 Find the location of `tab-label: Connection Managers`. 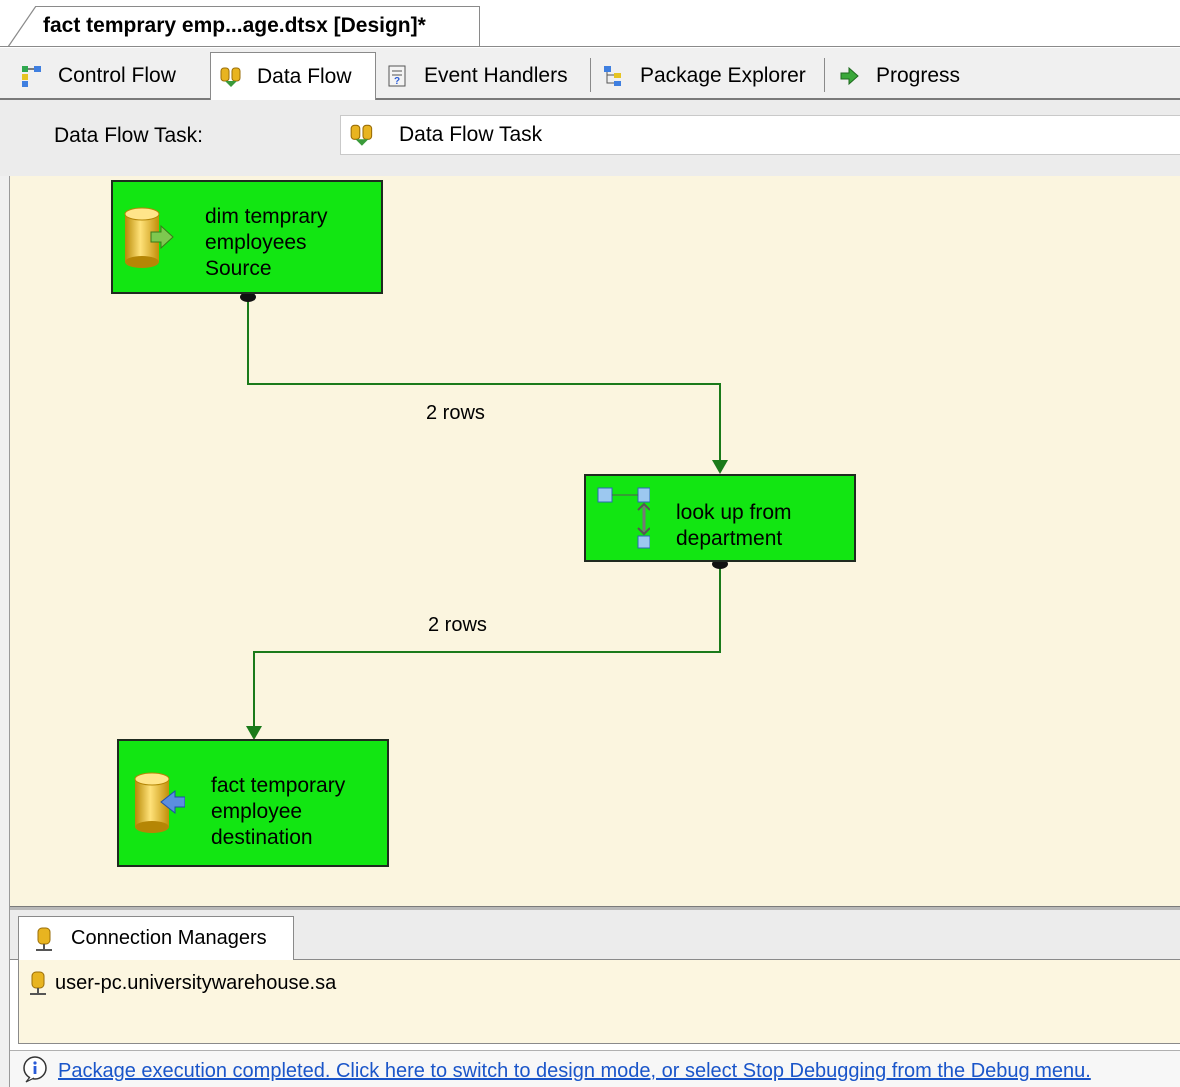

tab-label: Connection Managers is located at coordinates (169, 938).